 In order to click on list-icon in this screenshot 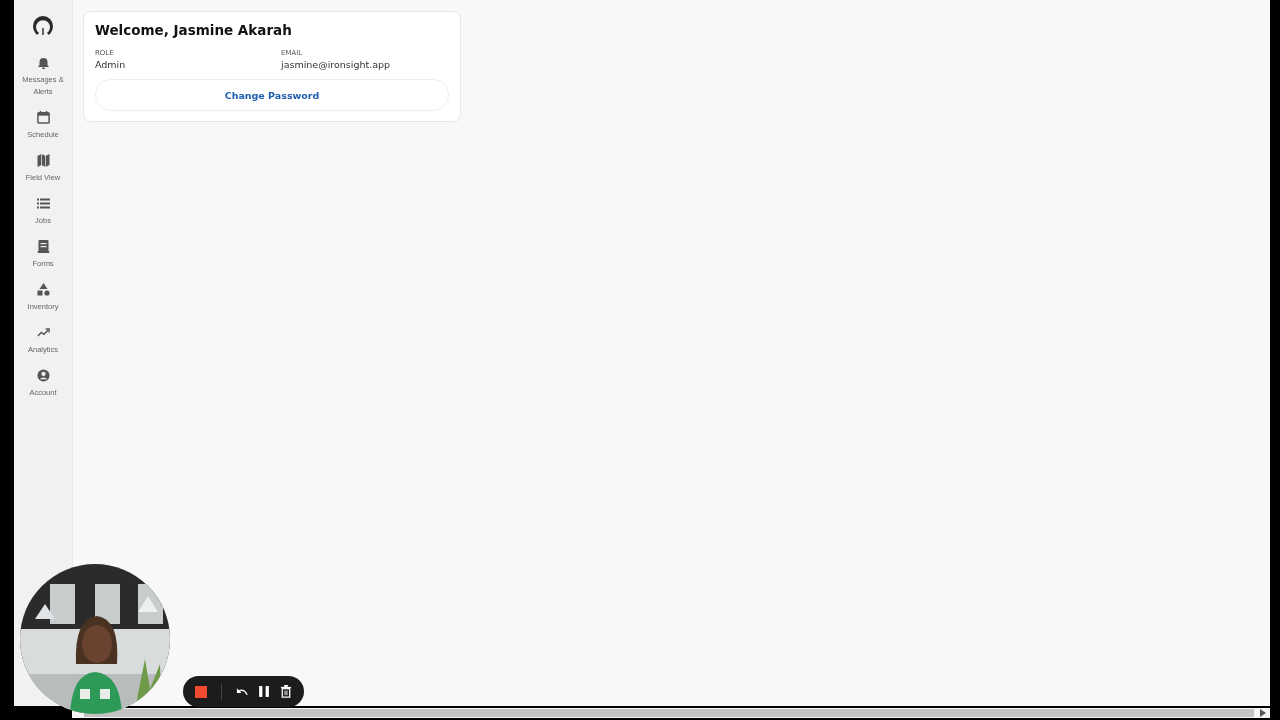, I will do `click(43, 203)`.